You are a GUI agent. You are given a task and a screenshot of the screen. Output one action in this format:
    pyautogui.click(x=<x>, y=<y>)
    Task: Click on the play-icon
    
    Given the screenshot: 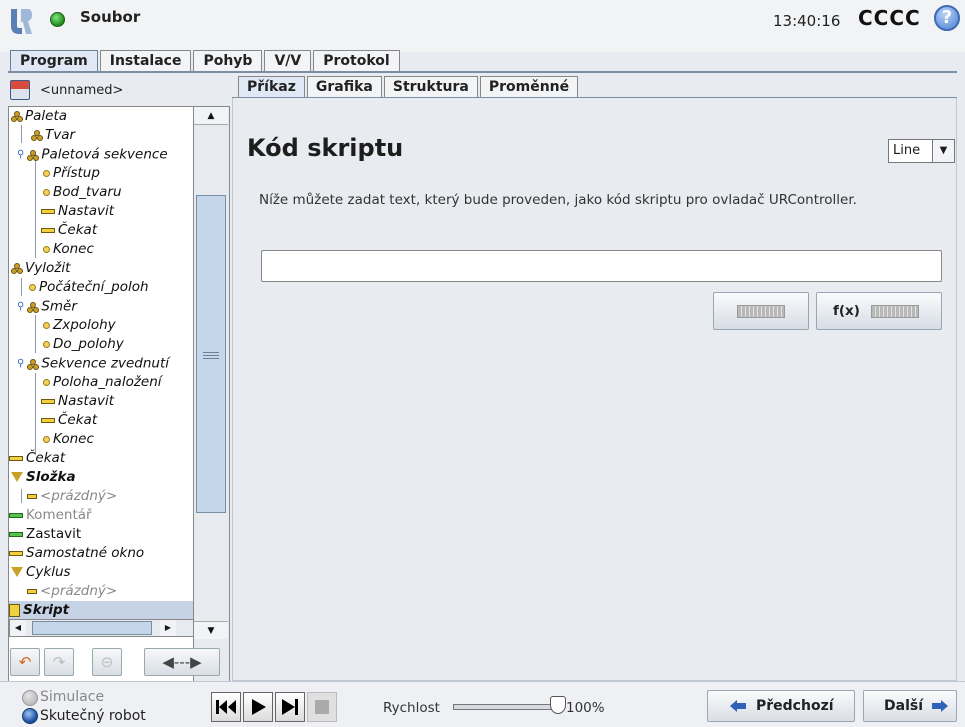 What is the action you would take?
    pyautogui.click(x=259, y=707)
    